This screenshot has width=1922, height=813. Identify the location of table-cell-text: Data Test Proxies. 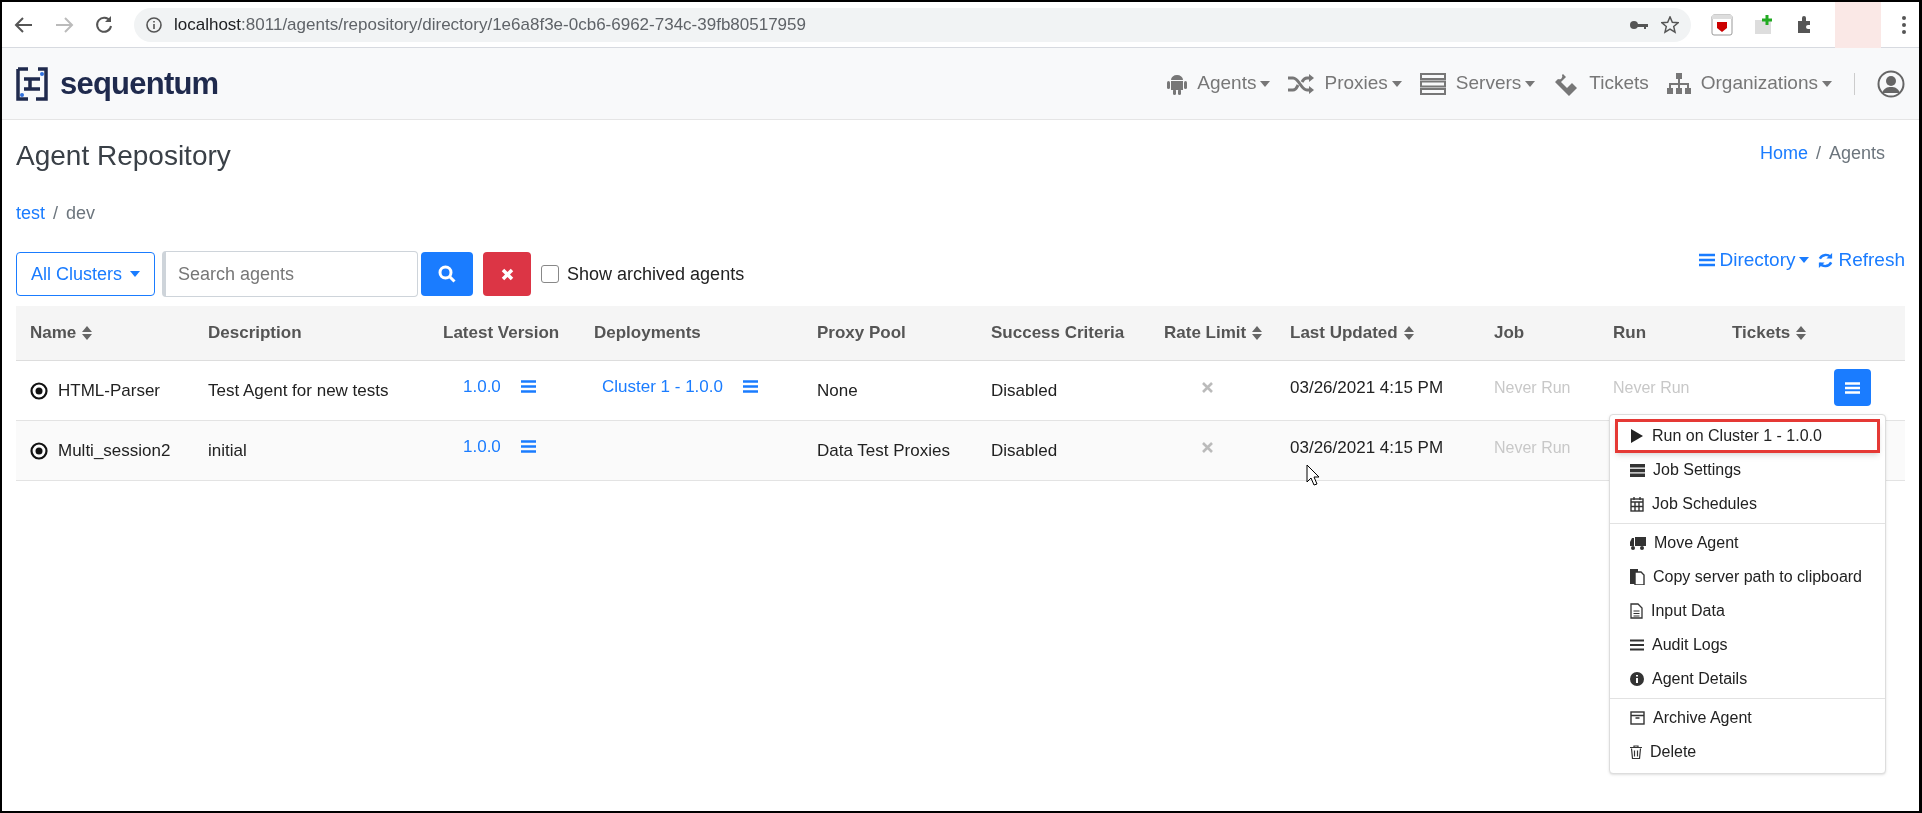
(883, 450).